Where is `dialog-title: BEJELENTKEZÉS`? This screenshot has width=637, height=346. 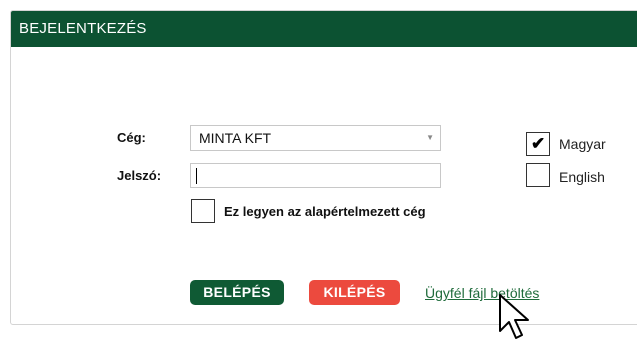 dialog-title: BEJELENTKEZÉS is located at coordinates (324, 29).